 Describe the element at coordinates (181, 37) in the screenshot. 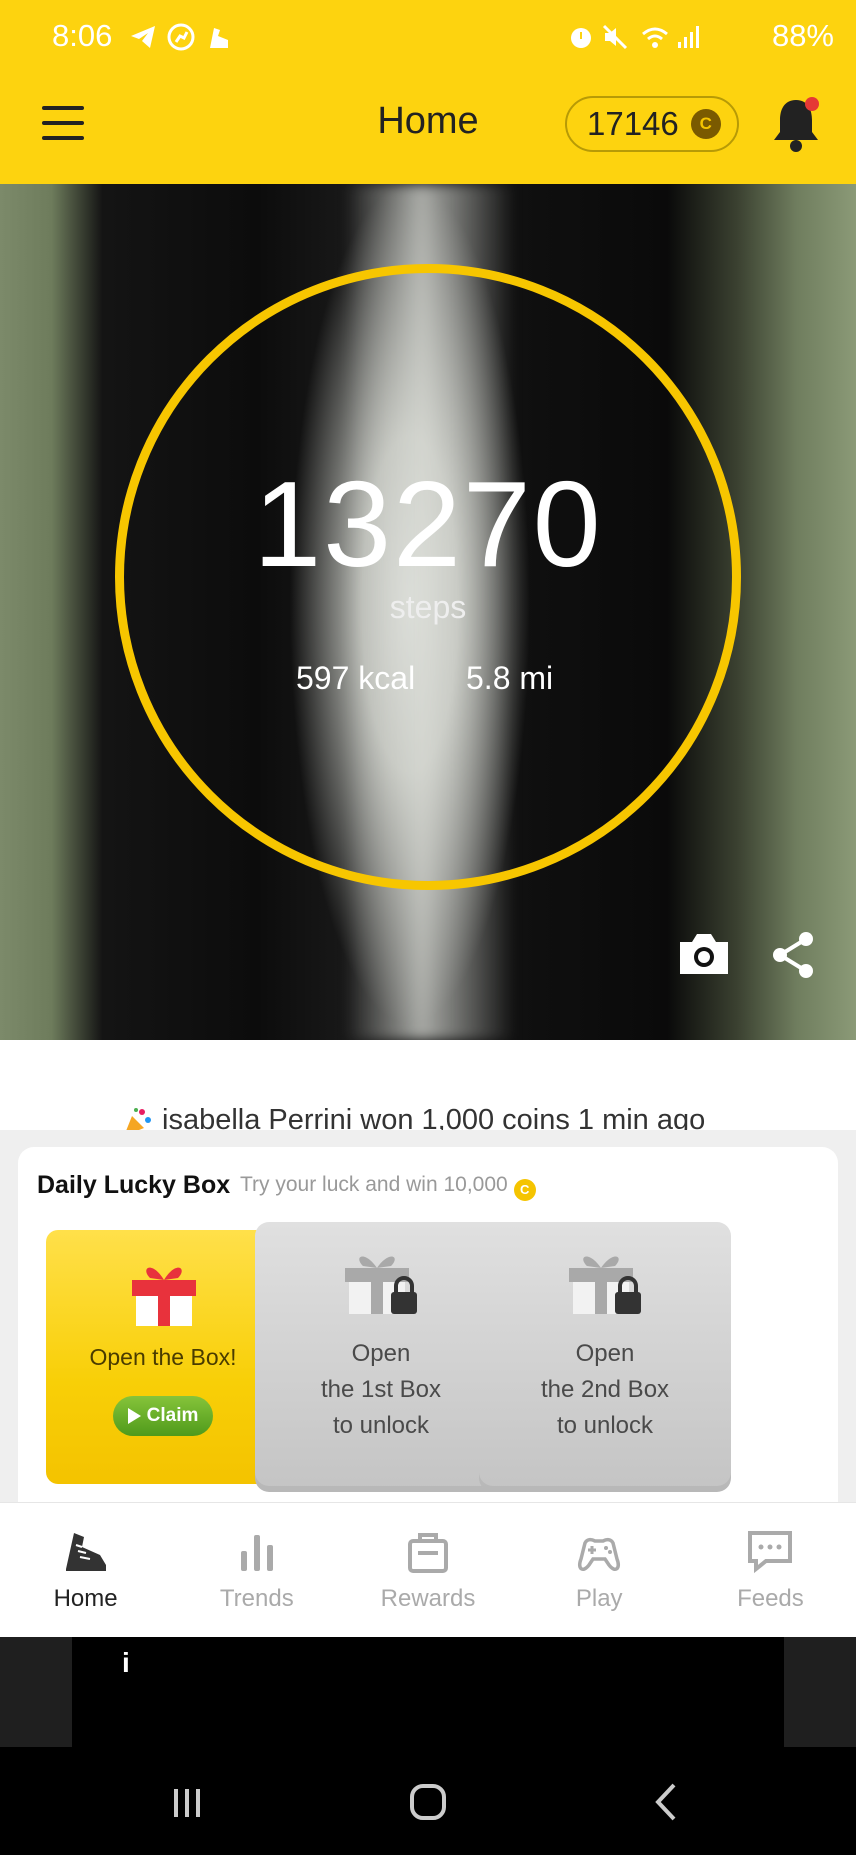

I see `running-app-icon` at that location.